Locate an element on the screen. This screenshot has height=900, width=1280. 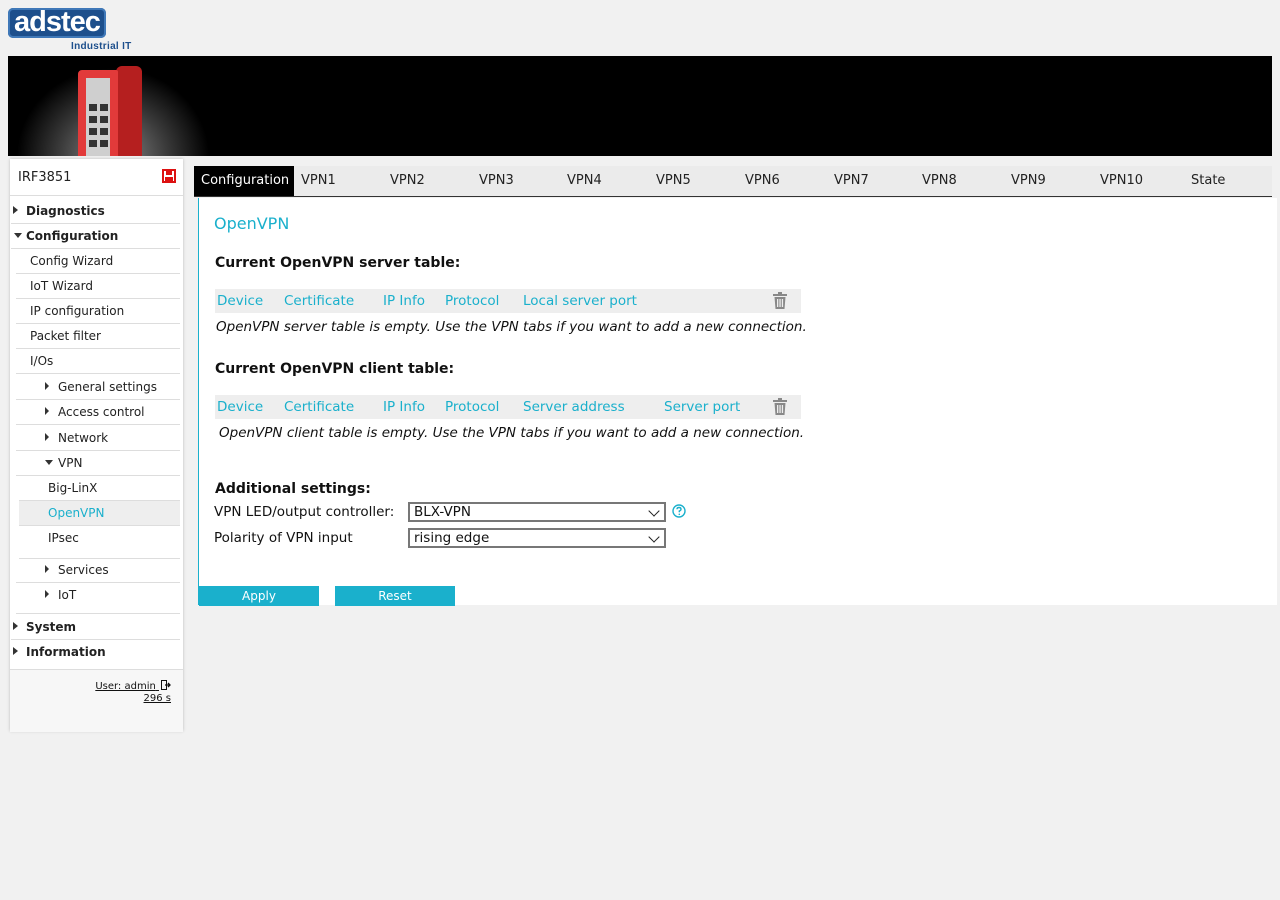
sidebar-item-configuration: Configuration is located at coordinates (95, 236).